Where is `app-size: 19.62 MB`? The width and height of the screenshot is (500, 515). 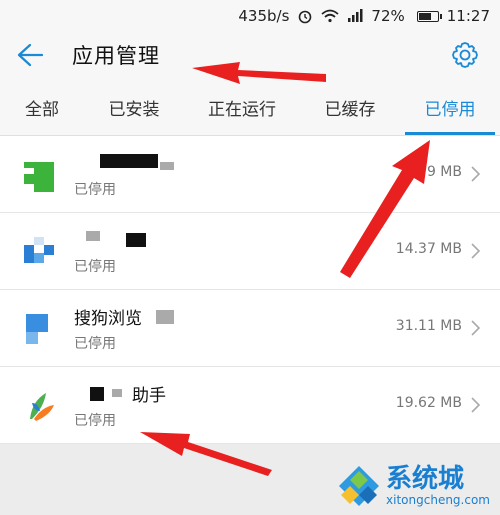
app-size: 19.62 MB is located at coordinates (428, 403).